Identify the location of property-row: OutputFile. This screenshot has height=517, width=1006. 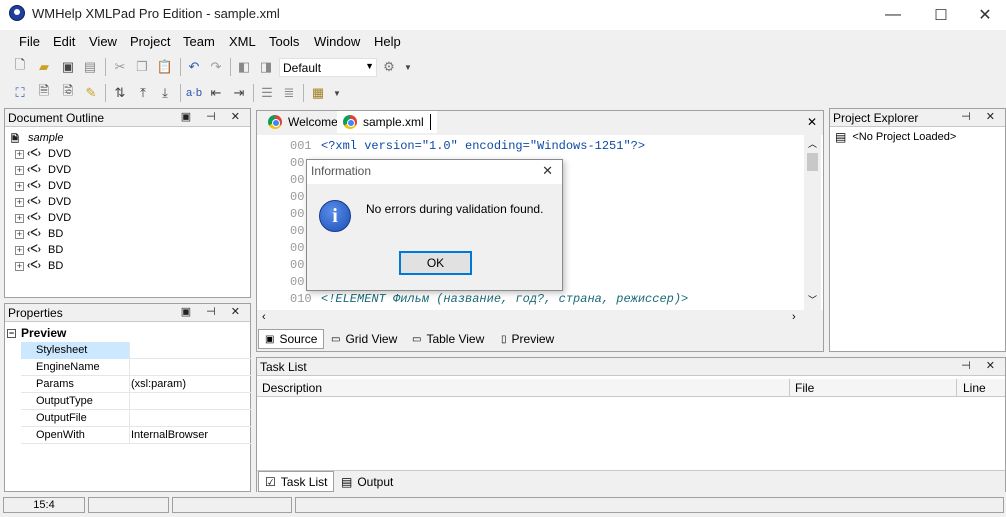
(136, 418).